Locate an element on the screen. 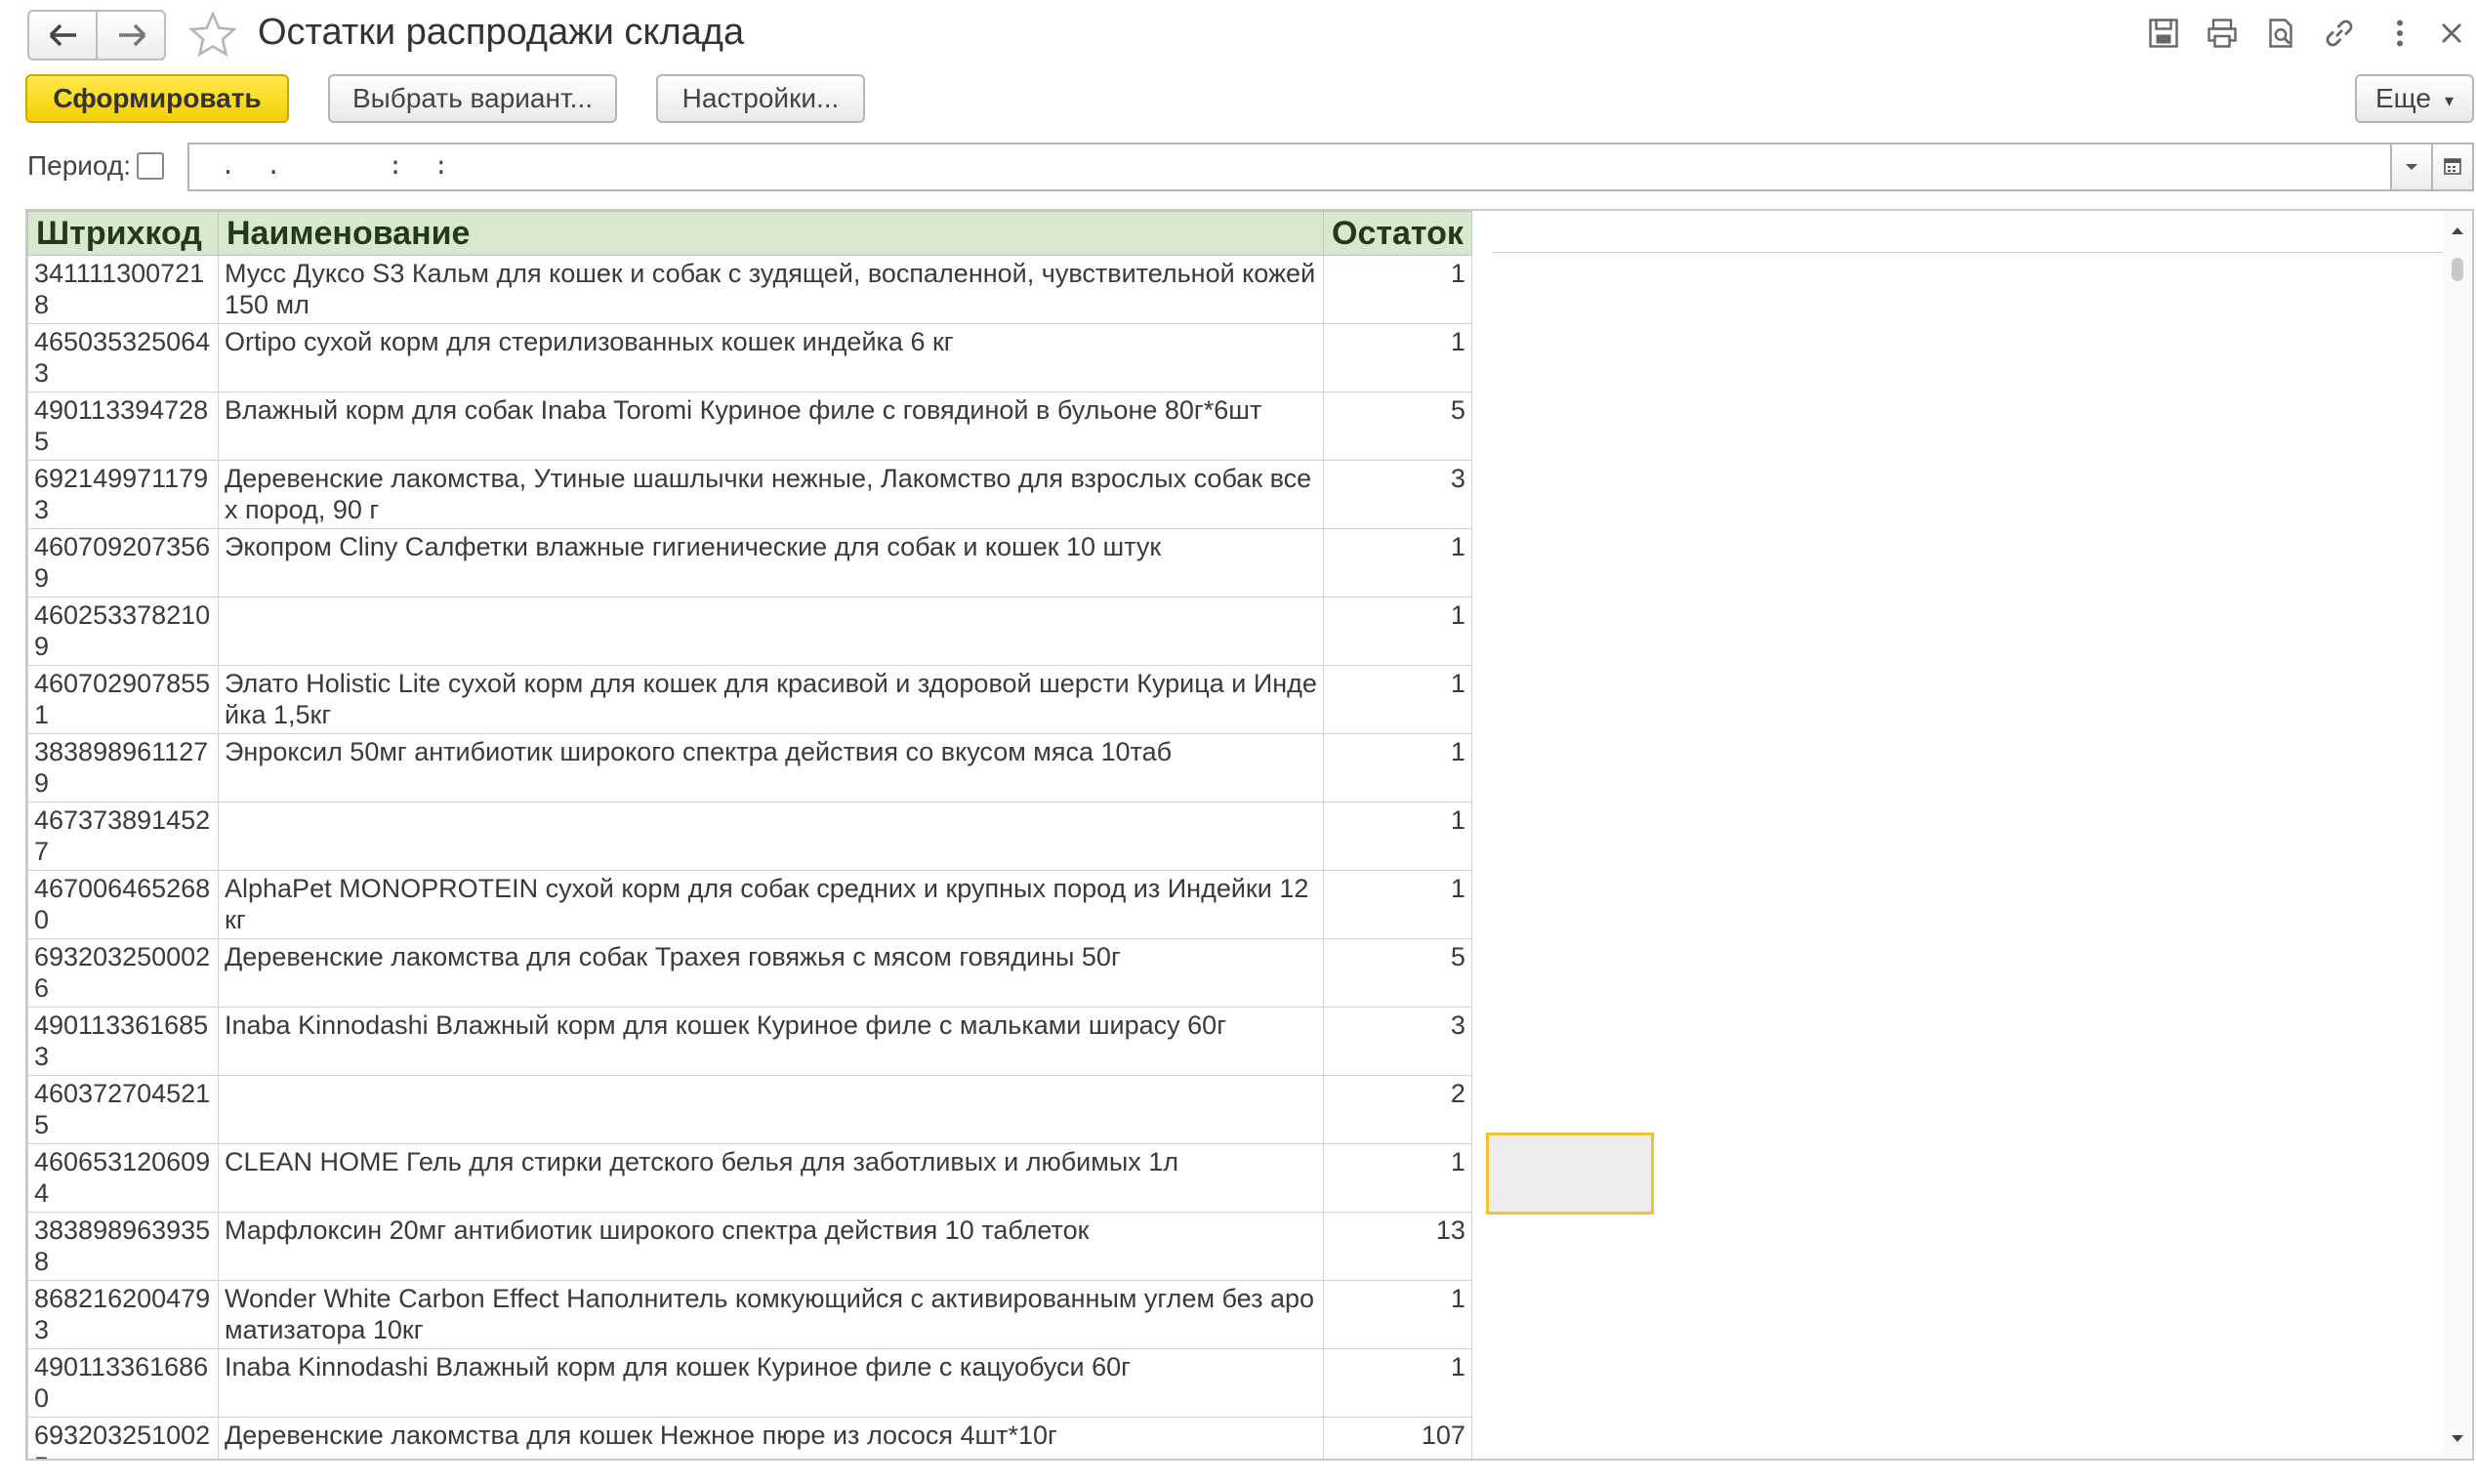  vertical-scrollbar is located at coordinates (2458, 835).